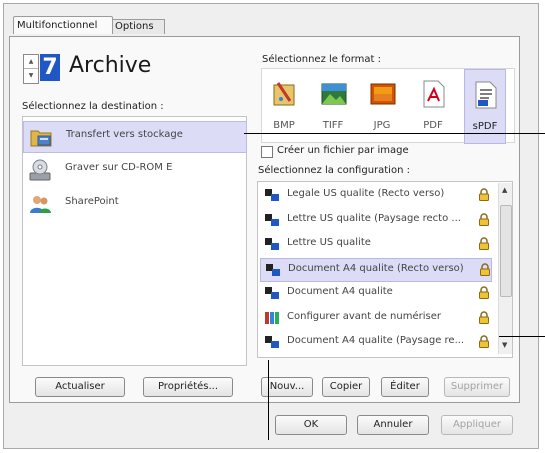 This screenshot has width=545, height=453. I want to click on scroll-down-icon: ▼, so click(504, 345).